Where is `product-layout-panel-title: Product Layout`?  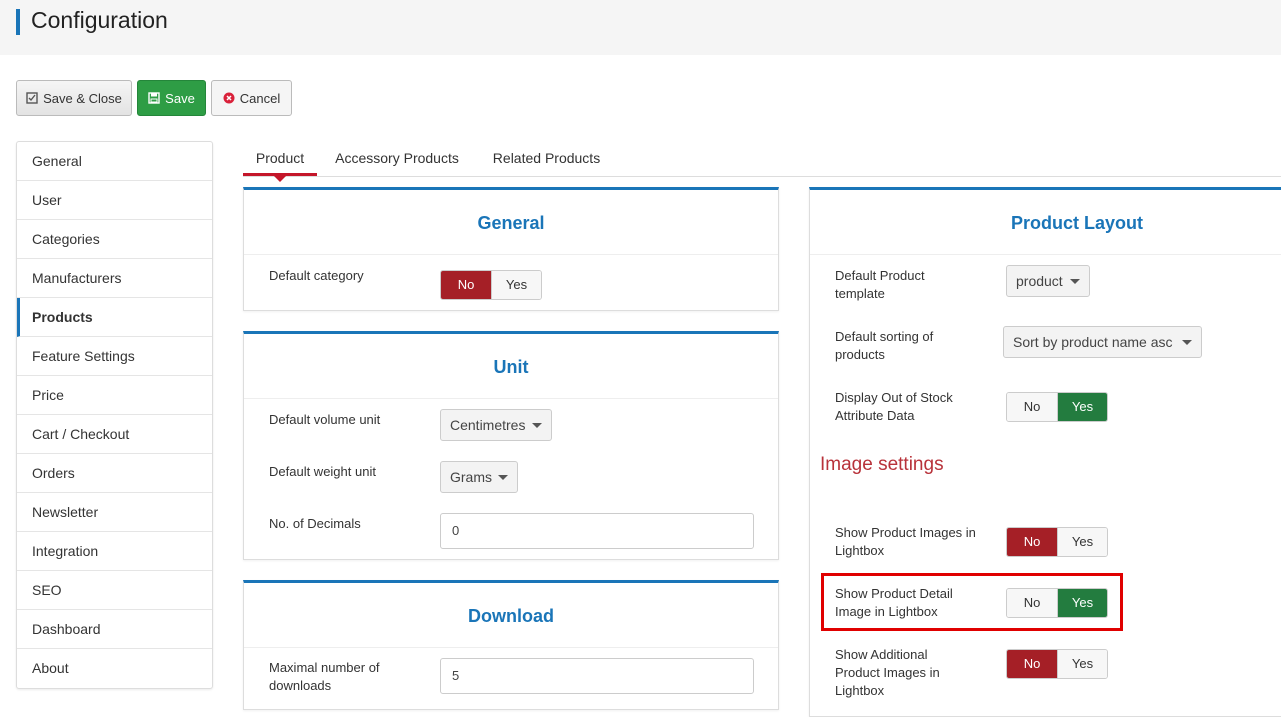
product-layout-panel-title: Product Layout is located at coordinates (1076, 223).